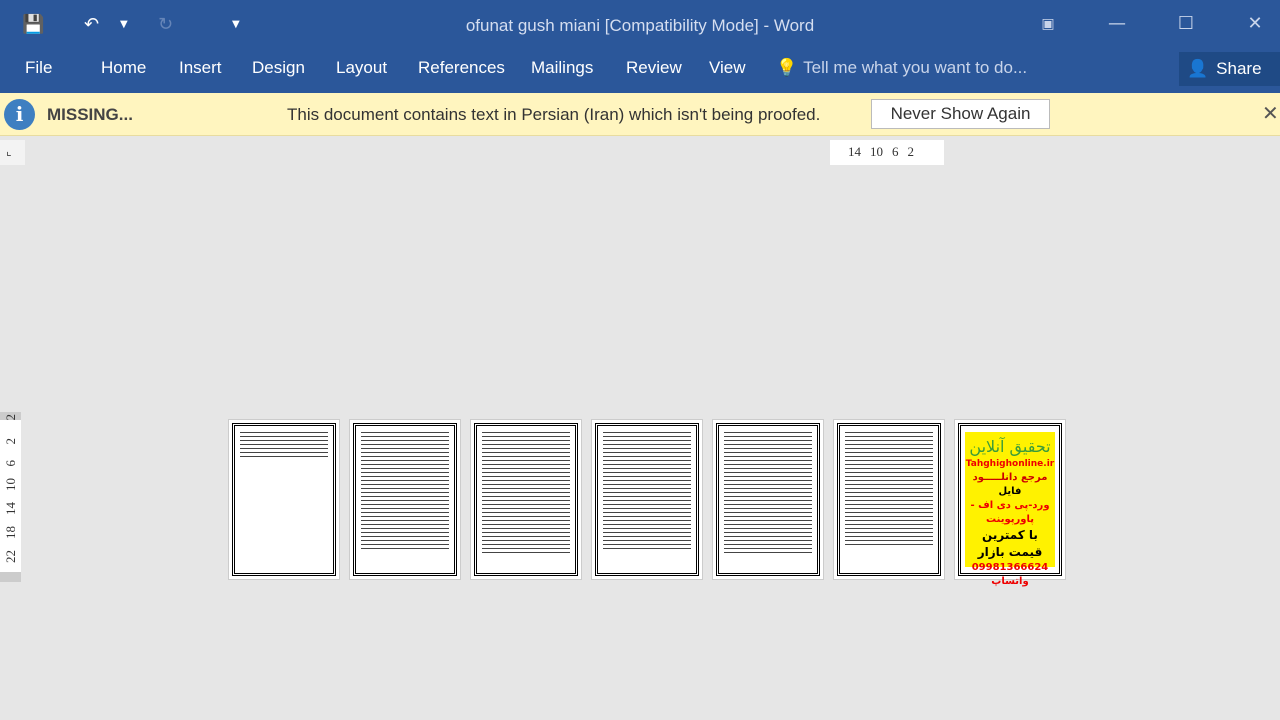 The height and width of the screenshot is (720, 1280). I want to click on close-icon: ✕, so click(1270, 113).